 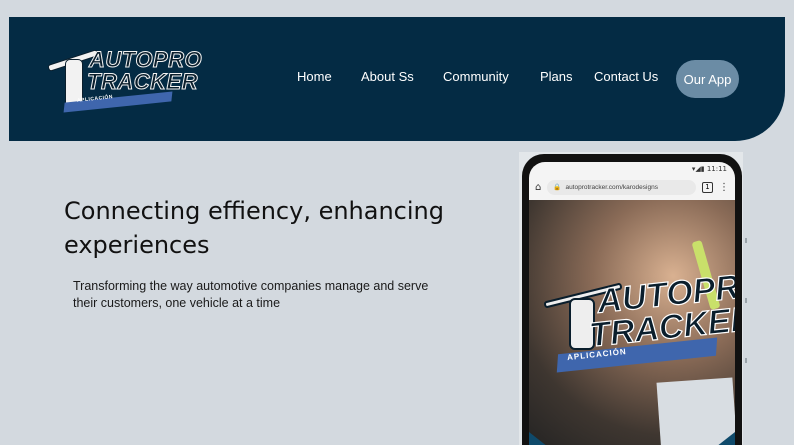 I want to click on browser-url-bar: ⌂ 🔒 autoprotracker.com/karodesigns 1 ⋮, so click(x=632, y=187).